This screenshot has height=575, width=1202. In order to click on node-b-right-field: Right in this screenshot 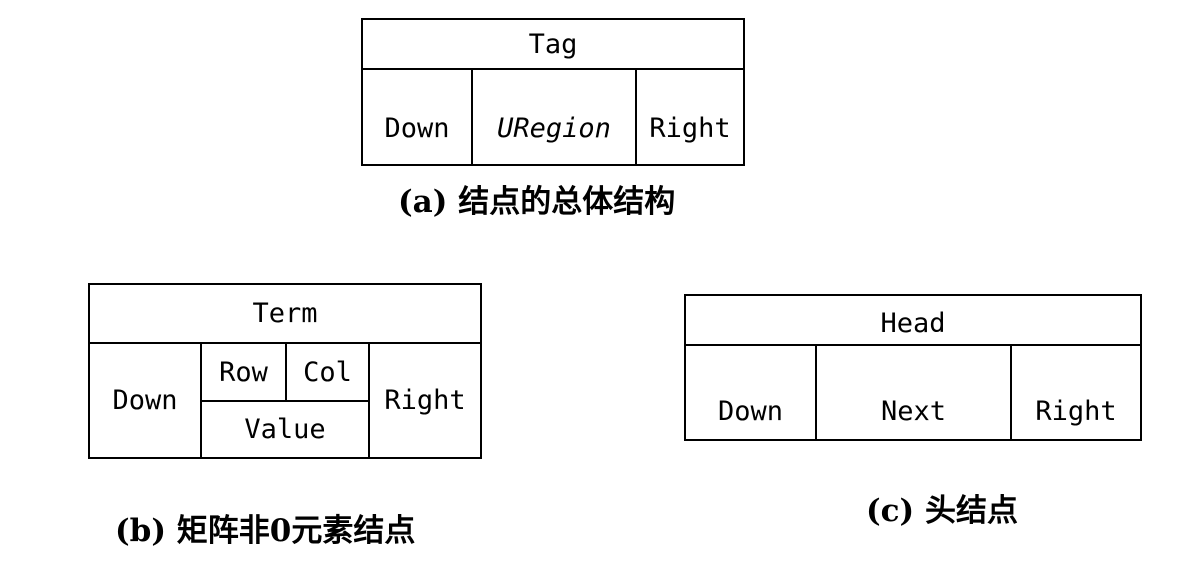, I will do `click(425, 400)`.